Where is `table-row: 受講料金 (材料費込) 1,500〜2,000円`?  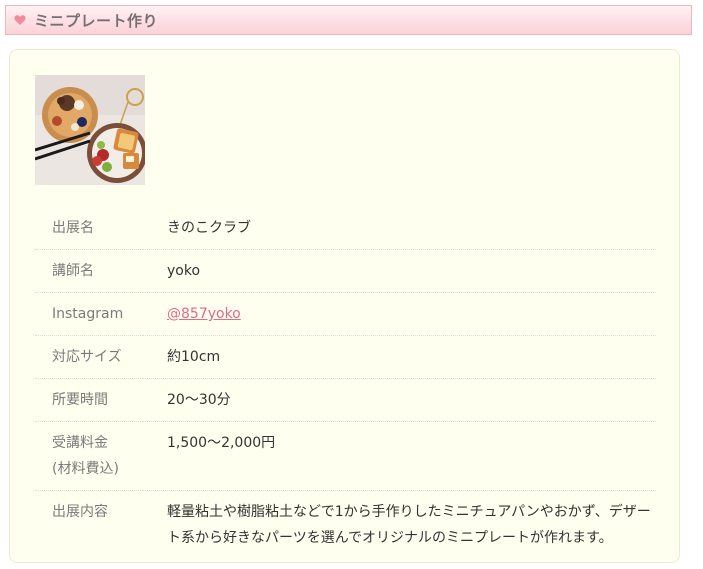
table-row: 受講料金 (材料費込) 1,500〜2,000円 is located at coordinates (345, 456).